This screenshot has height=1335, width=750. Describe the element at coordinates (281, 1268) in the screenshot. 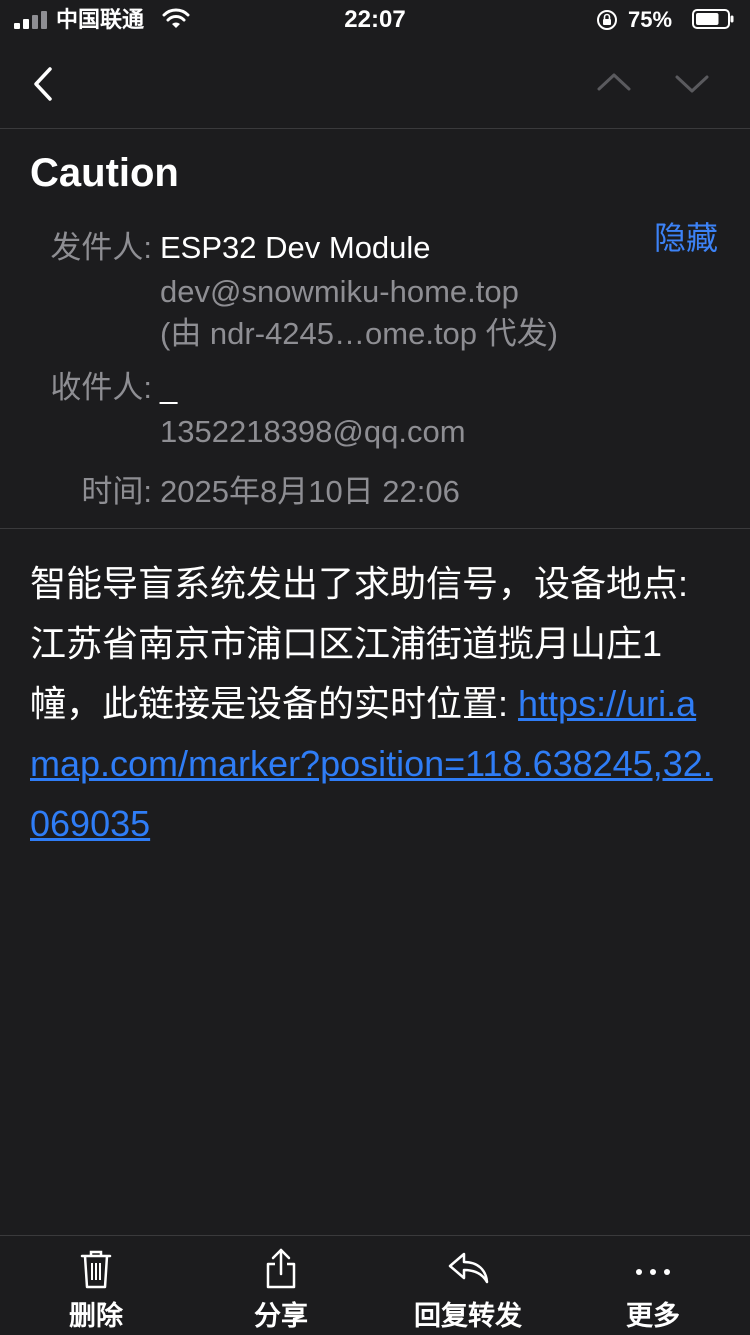

I see `share-icon` at that location.